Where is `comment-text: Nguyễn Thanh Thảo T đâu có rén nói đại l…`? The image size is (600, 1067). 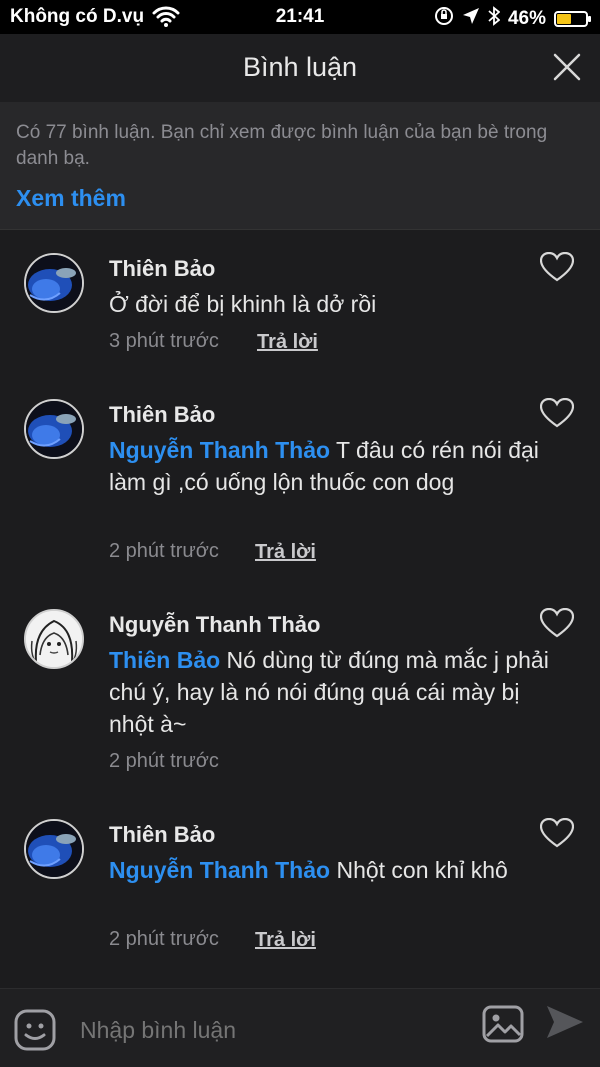 comment-text: Nguyễn Thanh Thảo T đâu có rén nói đại l… is located at coordinates (329, 466).